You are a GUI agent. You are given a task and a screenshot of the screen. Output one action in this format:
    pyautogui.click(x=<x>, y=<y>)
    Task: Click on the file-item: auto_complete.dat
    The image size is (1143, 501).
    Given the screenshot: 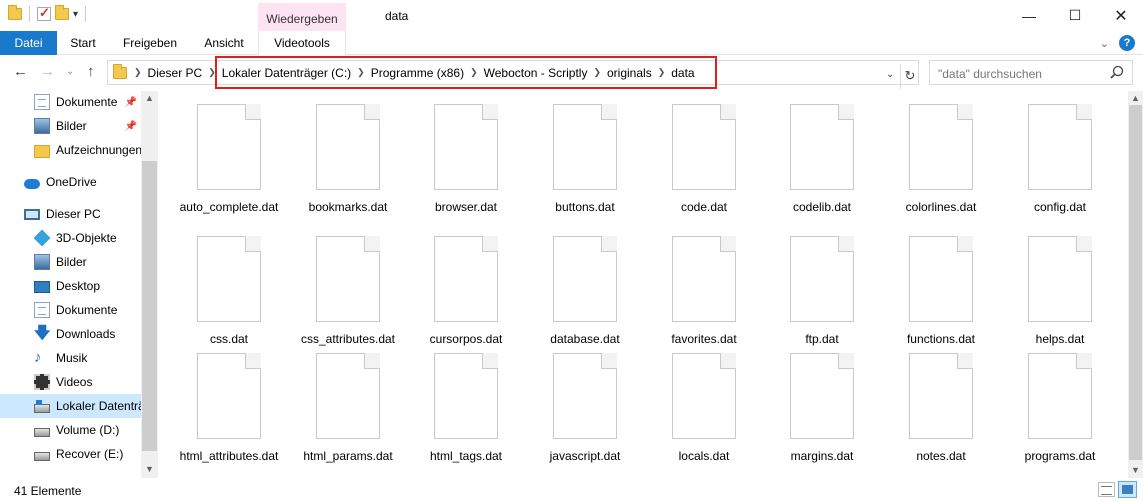 What is the action you would take?
    pyautogui.click(x=229, y=159)
    